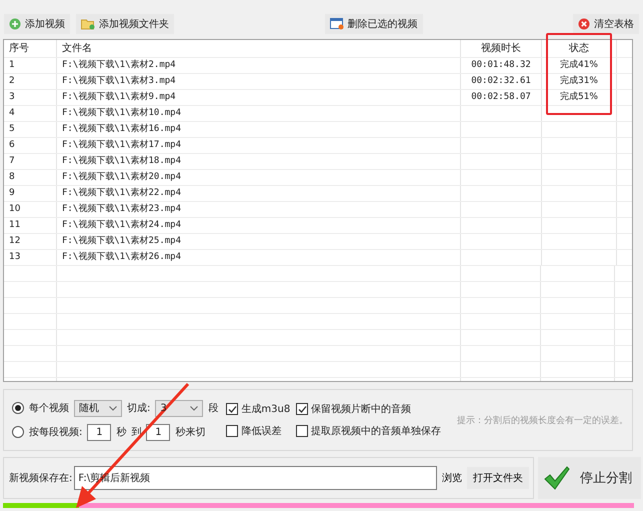 The width and height of the screenshot is (643, 511). Describe the element at coordinates (542, 420) in the screenshot. I see `hint-text: 提示：分割后的视频长度会有一定的误差。` at that location.